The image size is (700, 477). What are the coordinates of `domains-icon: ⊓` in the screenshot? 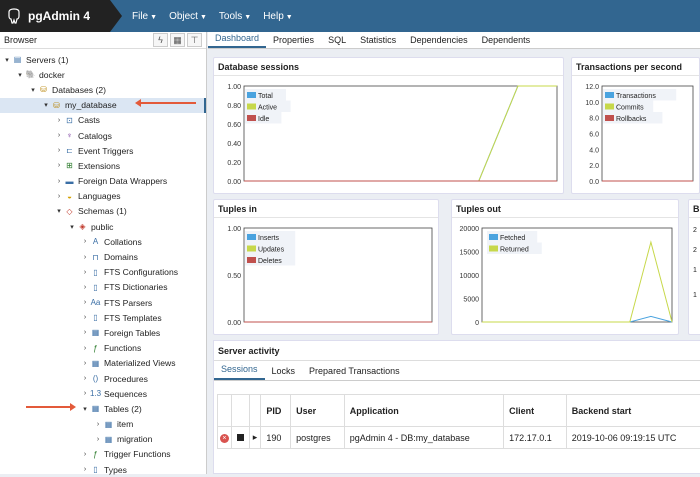 It's located at (95, 257).